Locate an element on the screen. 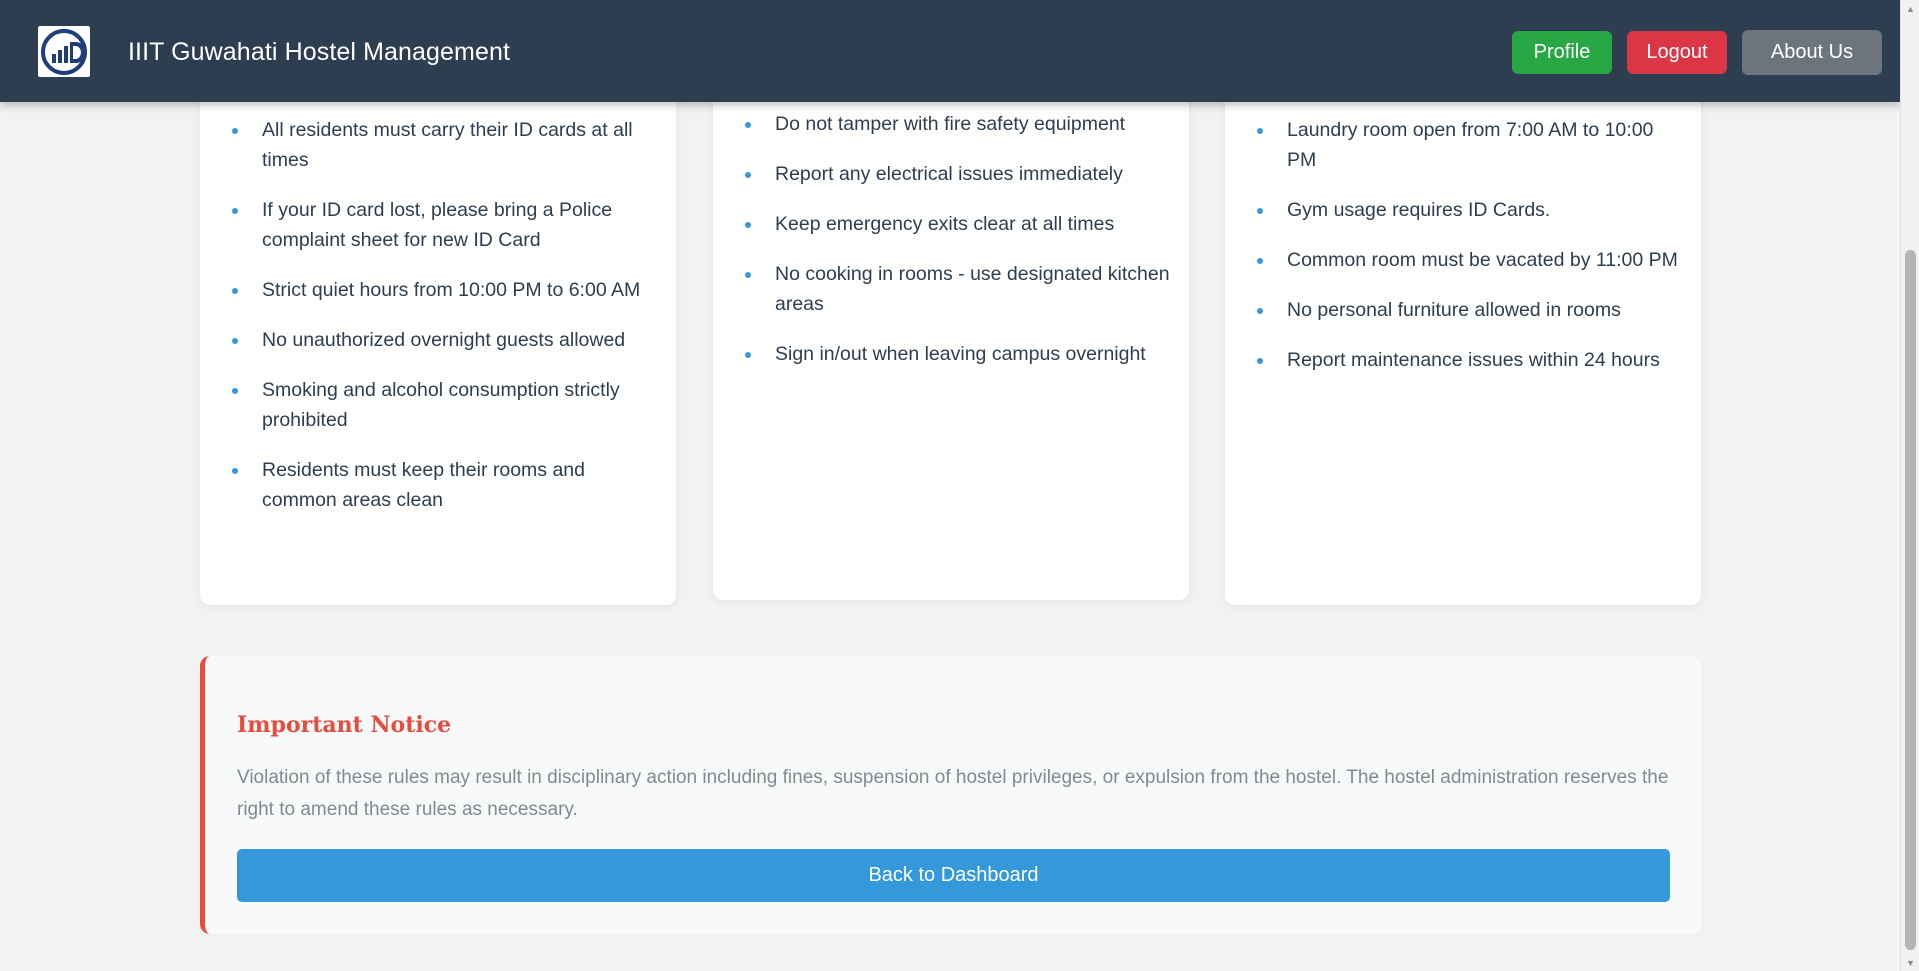 The height and width of the screenshot is (971, 1919). rule-item: Keep emergency exits clear at all times is located at coordinates (960, 224).